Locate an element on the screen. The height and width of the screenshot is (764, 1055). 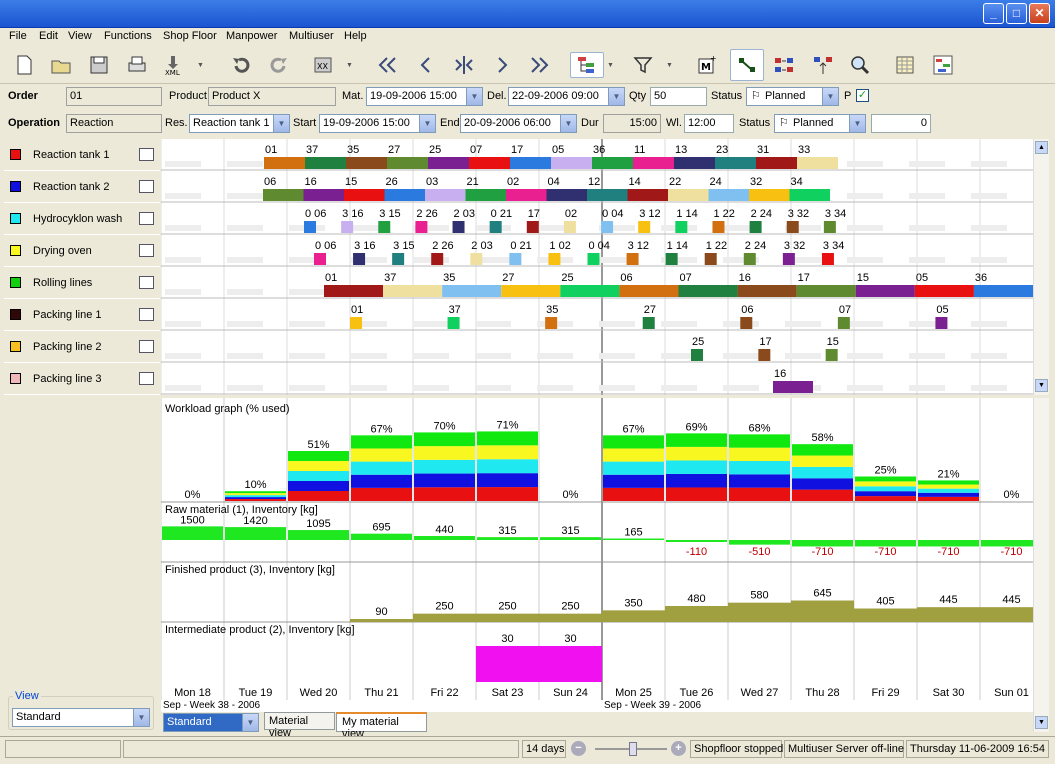
undo-icon is located at coordinates (241, 65).